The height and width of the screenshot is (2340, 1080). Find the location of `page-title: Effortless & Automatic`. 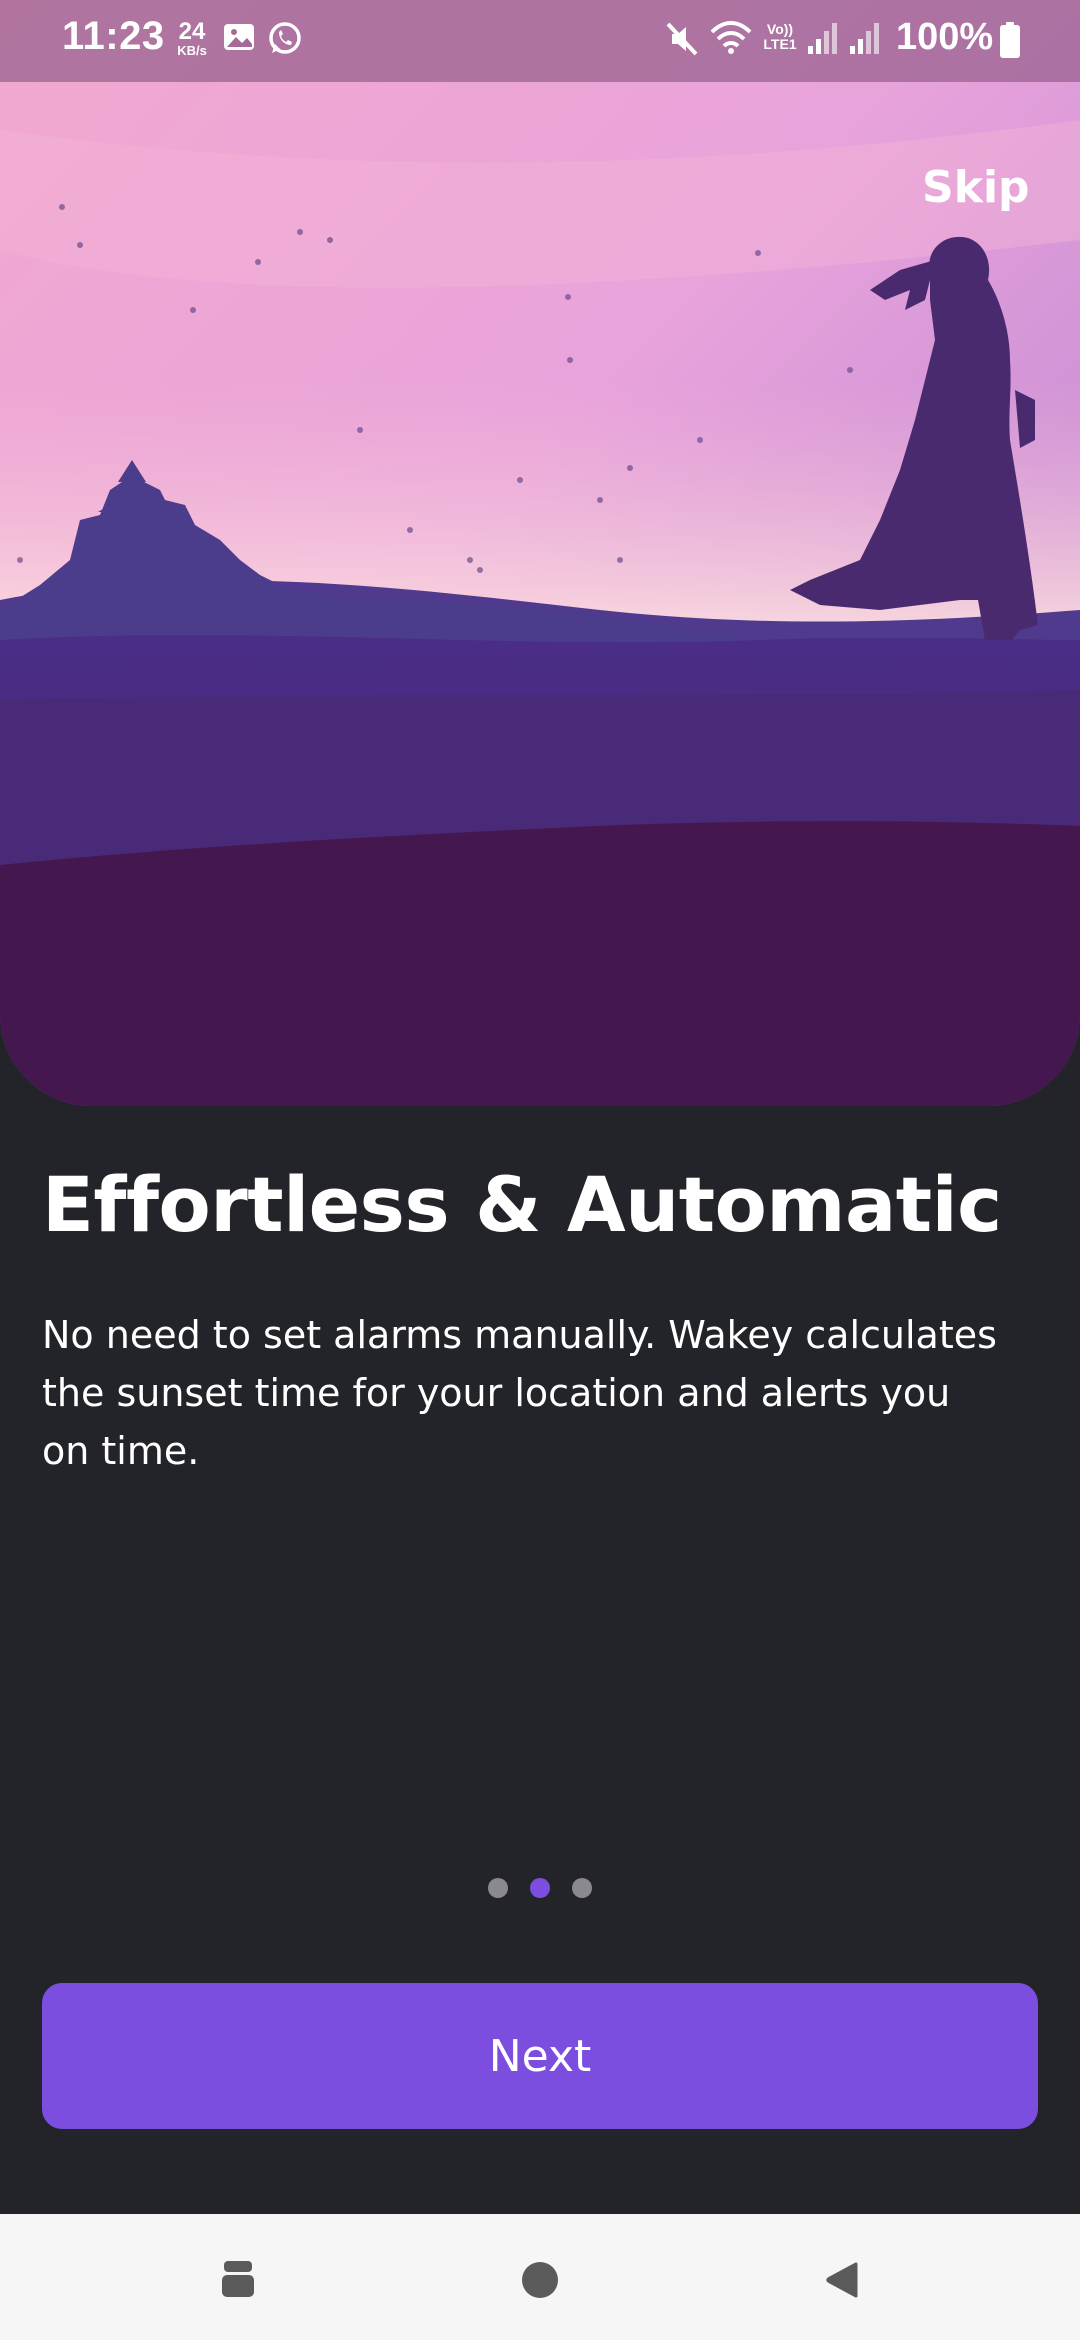

page-title: Effortless & Automatic is located at coordinates (522, 1204).